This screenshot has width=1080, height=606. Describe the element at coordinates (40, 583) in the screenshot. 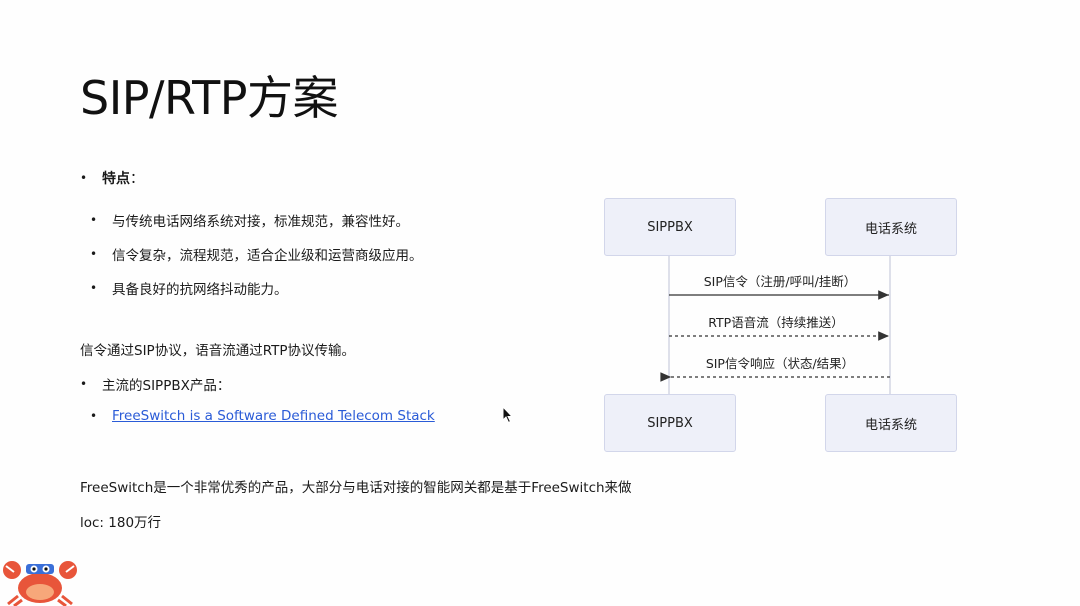

I see `crab-mascot-icon` at that location.